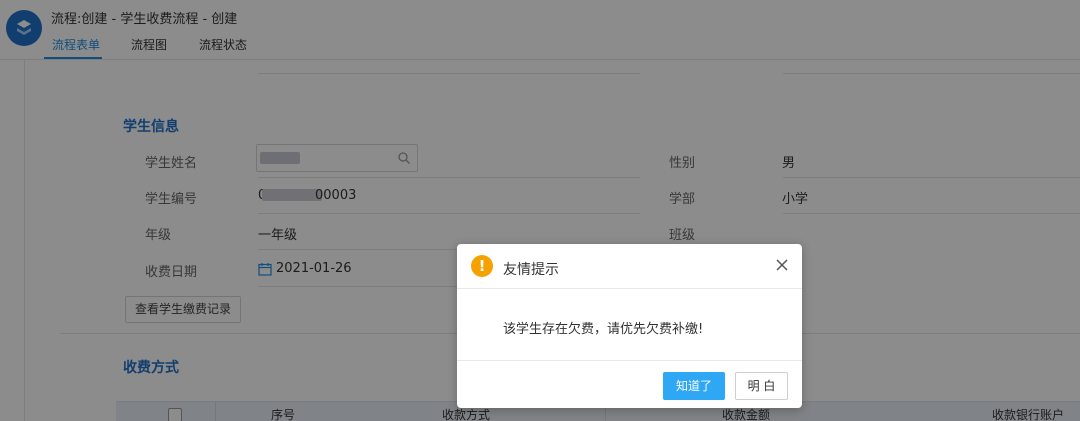  Describe the element at coordinates (761, 386) in the screenshot. I see `understood-button: 明 白` at that location.